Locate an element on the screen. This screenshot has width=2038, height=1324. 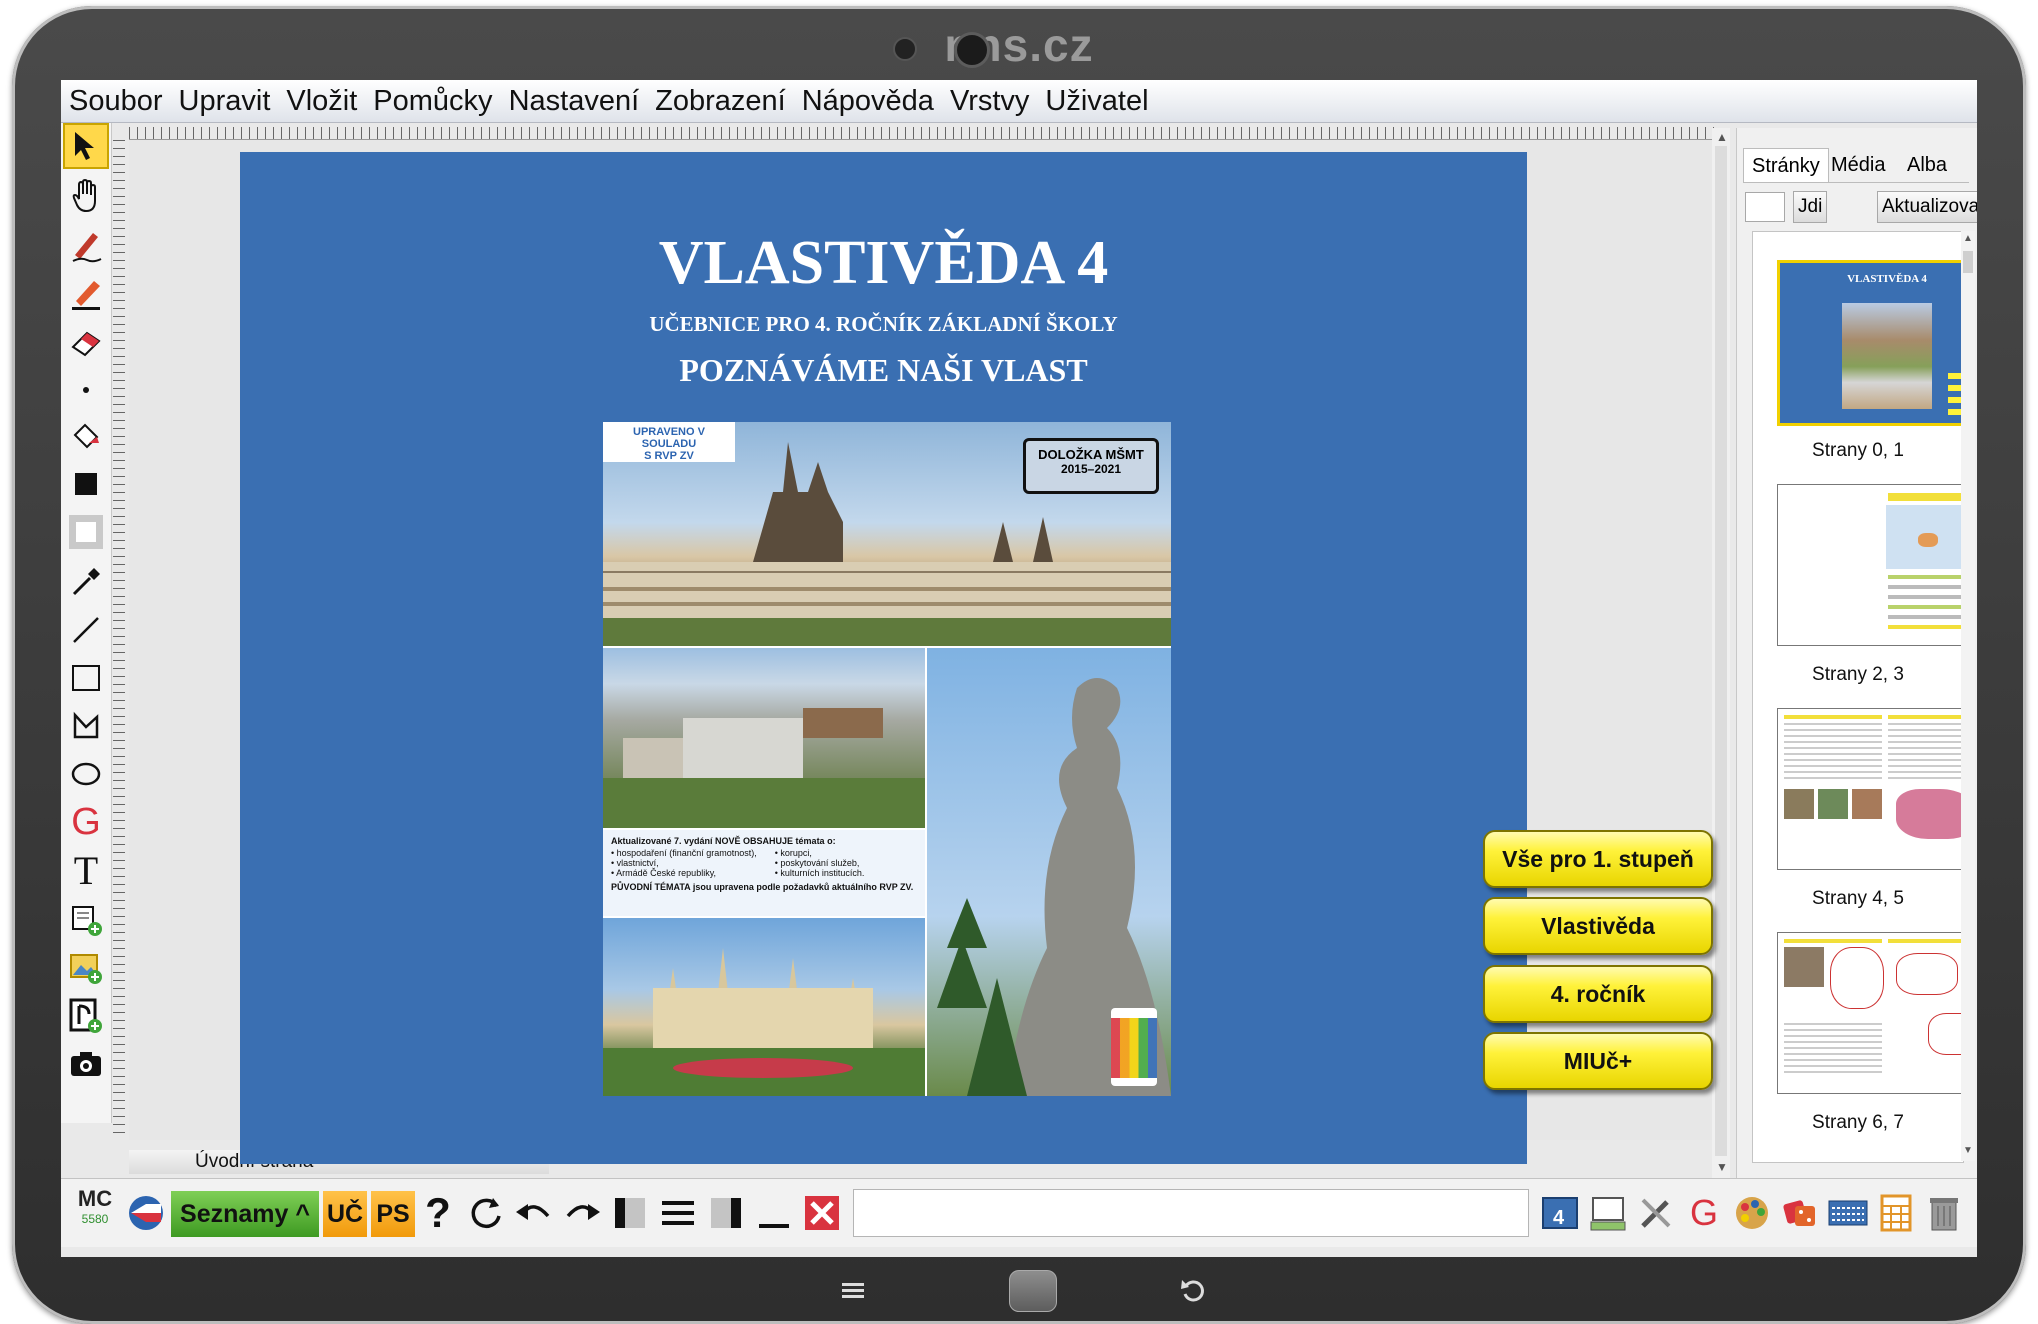
page-subtitle-2: POZNÁVÁME NAŠI VLAST is located at coordinates (883, 370).